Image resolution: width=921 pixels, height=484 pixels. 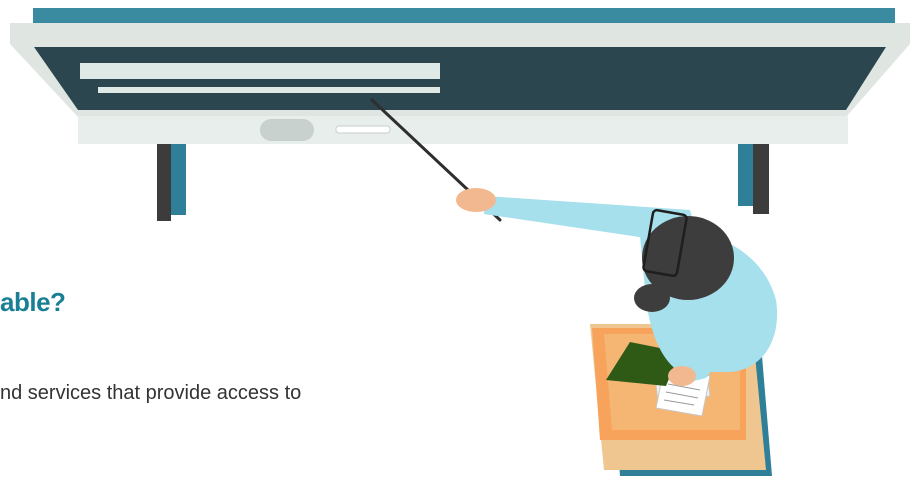 I want to click on section-heading: able?, so click(x=33, y=302).